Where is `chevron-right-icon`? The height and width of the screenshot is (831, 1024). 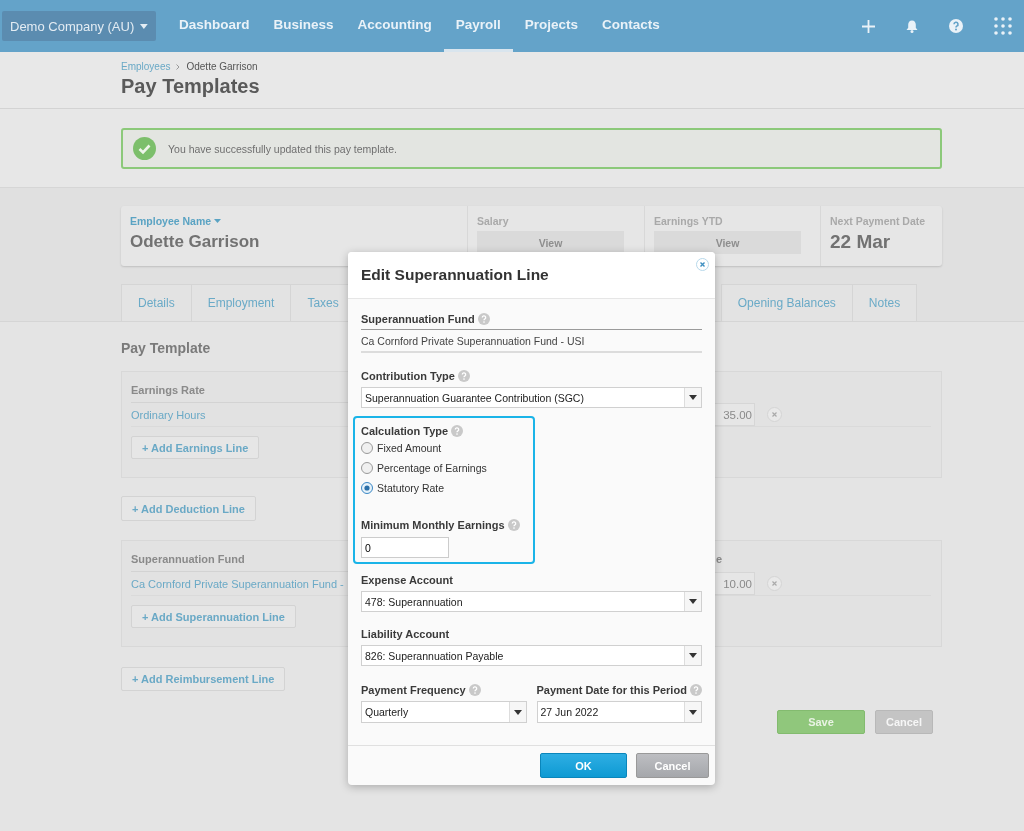 chevron-right-icon is located at coordinates (178, 66).